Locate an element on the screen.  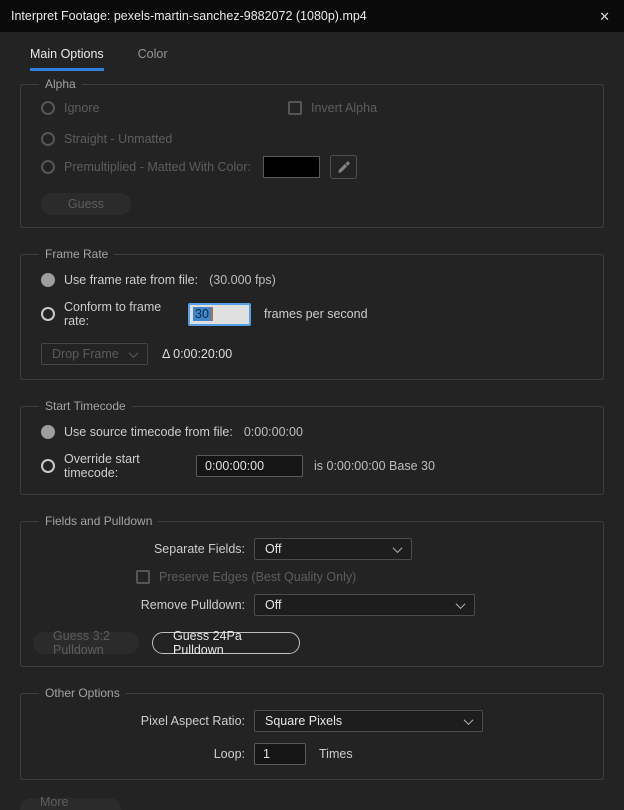
group-alpha-legend: Alpha is located at coordinates (60, 84).